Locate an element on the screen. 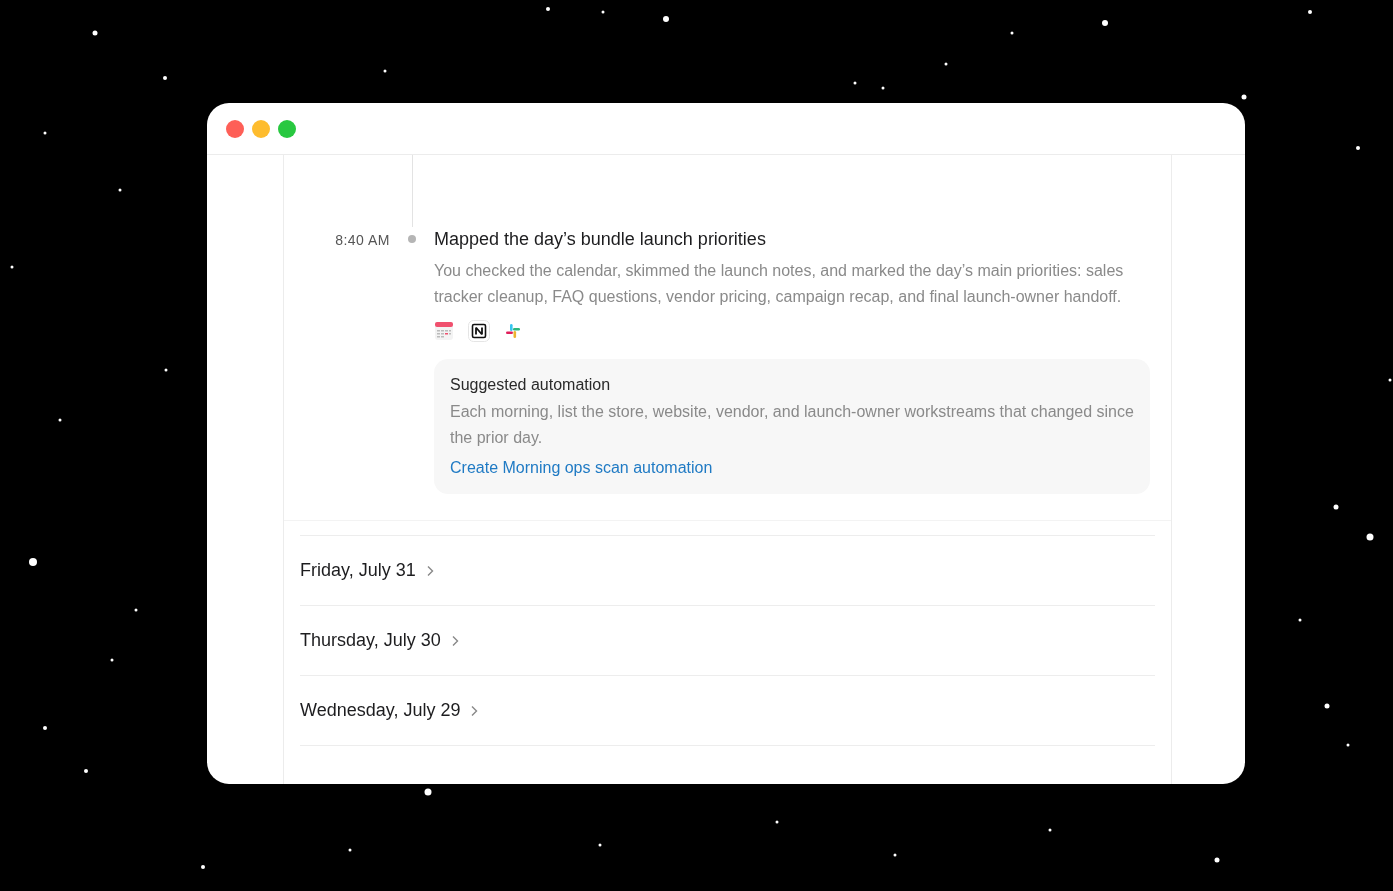 This screenshot has height=891, width=1393. automation-heading: Suggested automation is located at coordinates (531, 385).